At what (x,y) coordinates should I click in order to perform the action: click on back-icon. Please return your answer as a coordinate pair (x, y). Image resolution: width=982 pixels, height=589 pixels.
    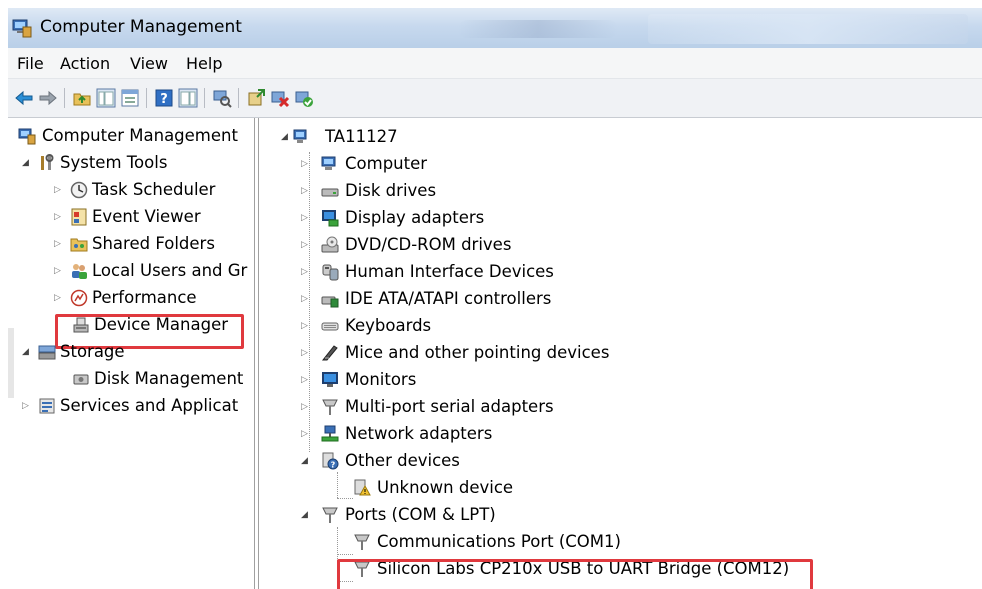
    Looking at the image, I should click on (24, 98).